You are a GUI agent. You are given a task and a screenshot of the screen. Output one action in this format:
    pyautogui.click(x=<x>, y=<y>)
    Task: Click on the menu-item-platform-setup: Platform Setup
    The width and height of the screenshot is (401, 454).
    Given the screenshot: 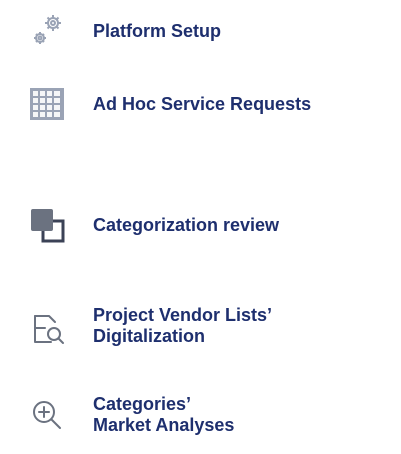 What is the action you would take?
    pyautogui.click(x=207, y=31)
    